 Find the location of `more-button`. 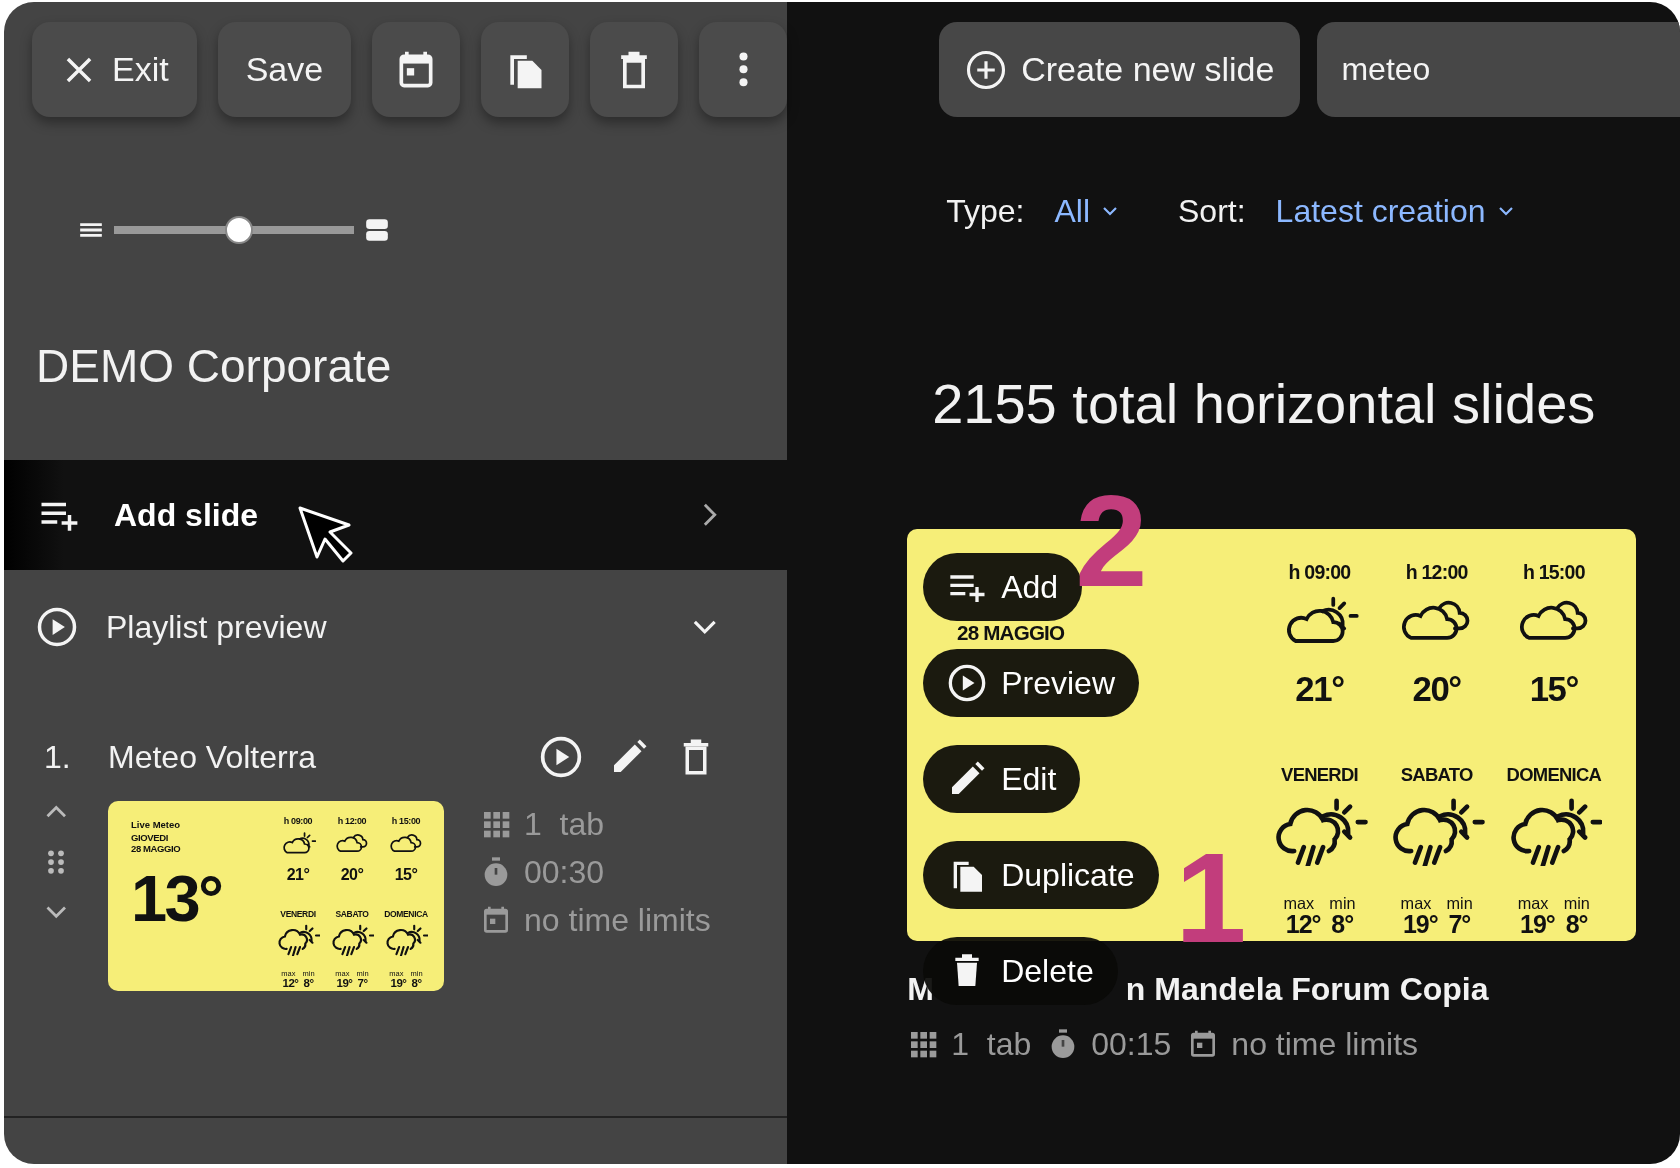

more-button is located at coordinates (743, 69).